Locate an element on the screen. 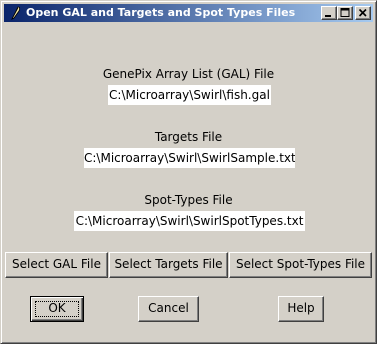  gal-file-path: C:\Microarray\Swirl\fish.gal is located at coordinates (189, 95).